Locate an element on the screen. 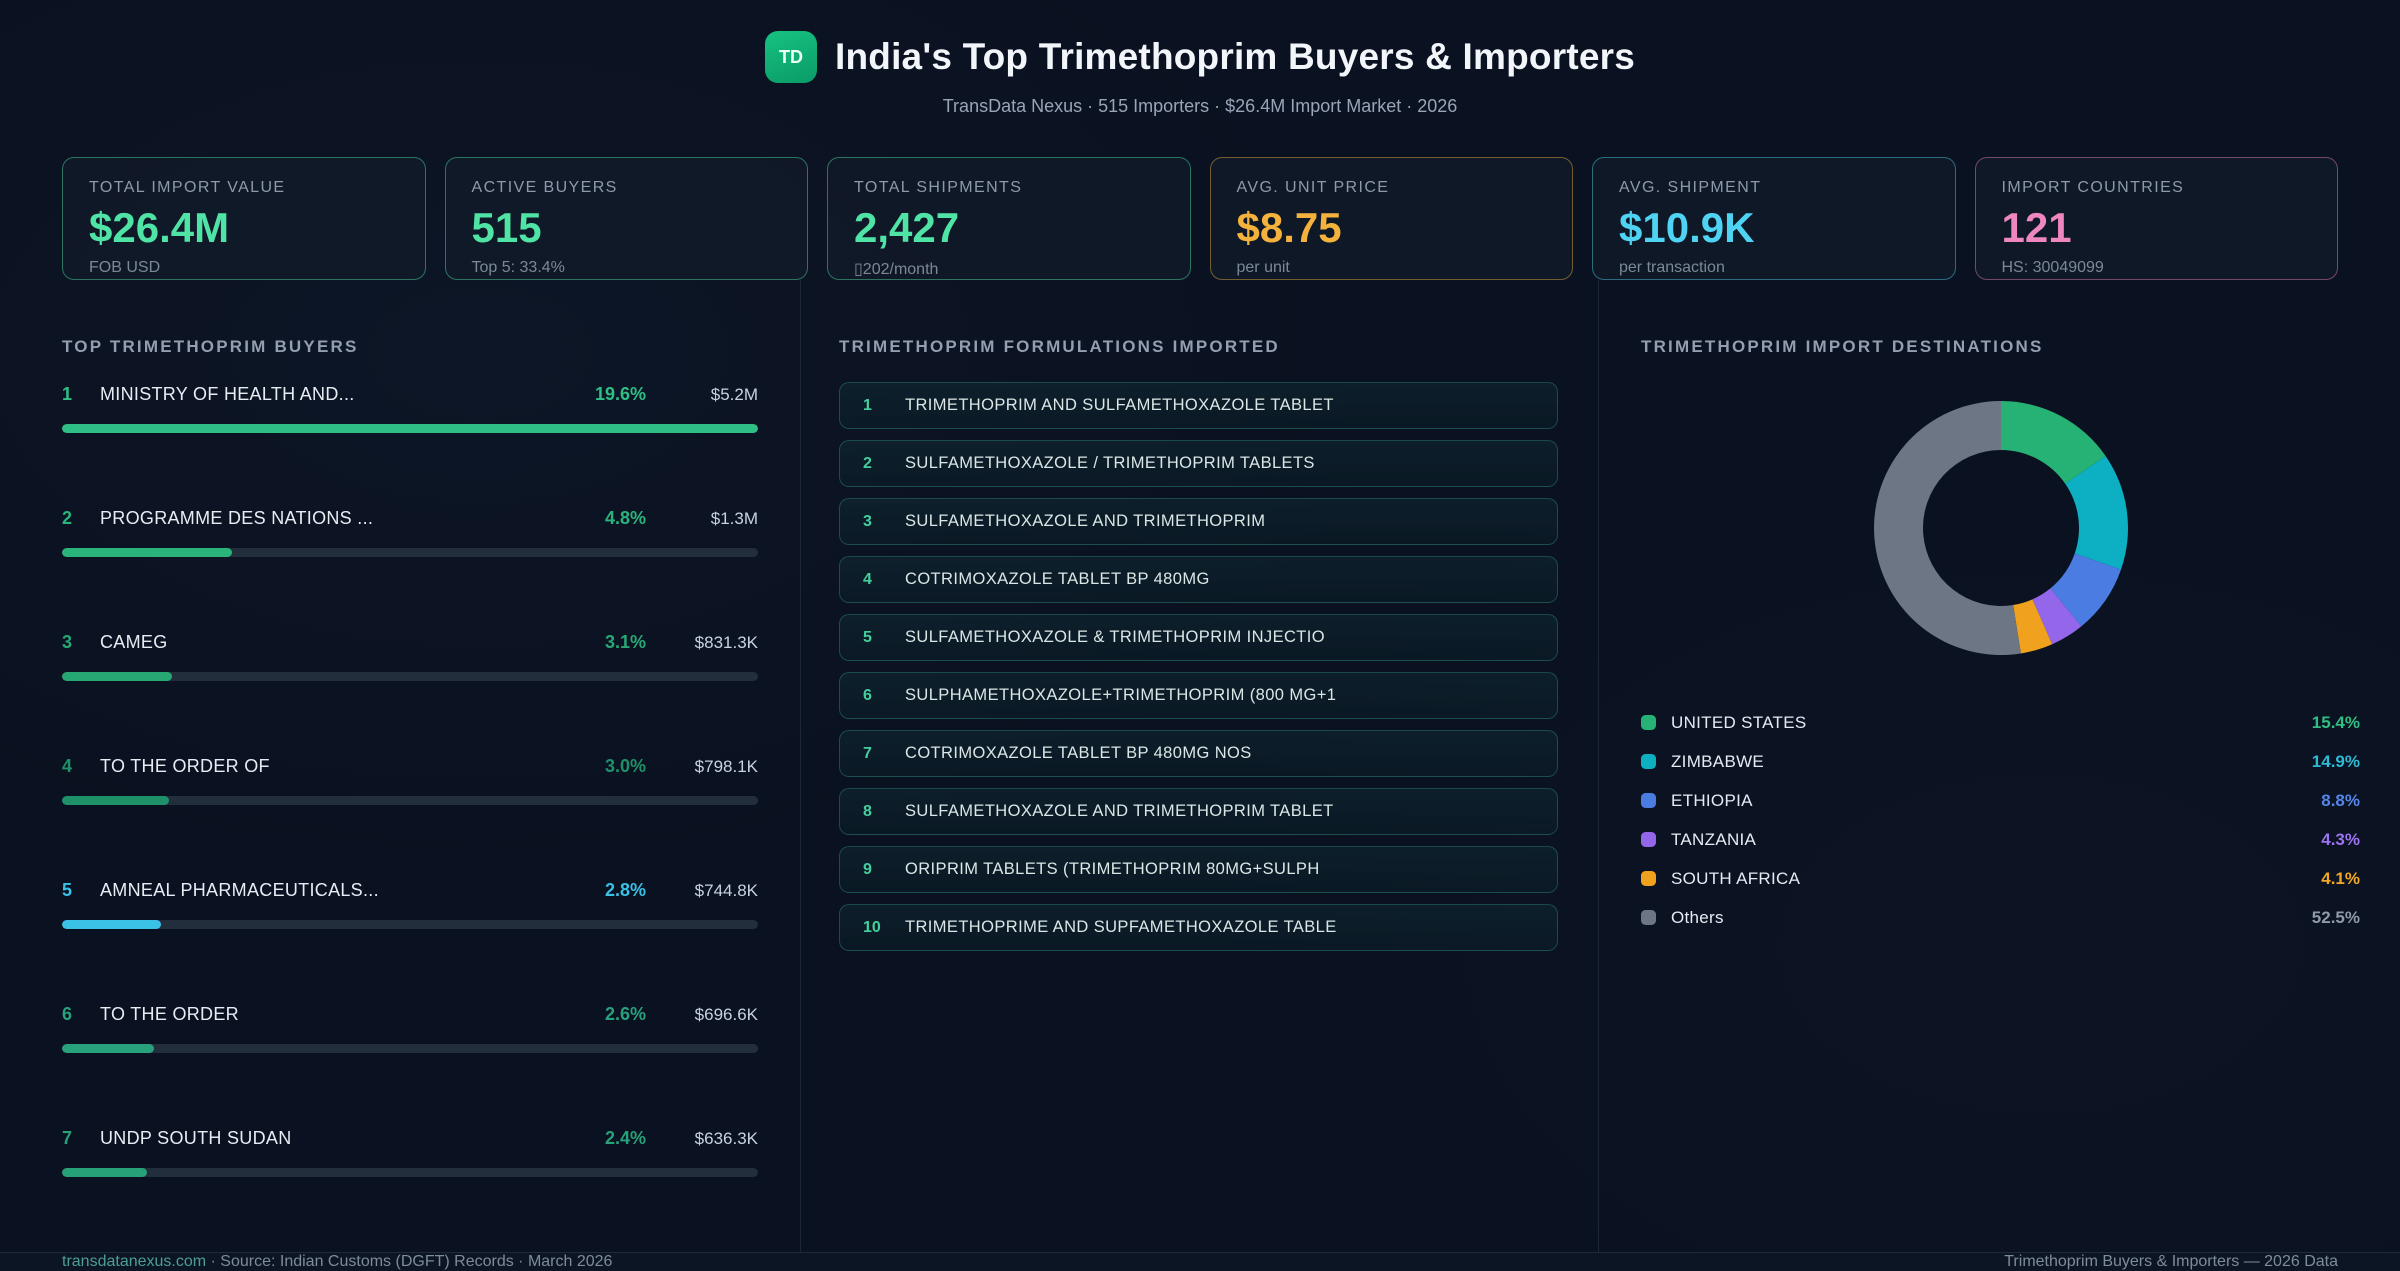 Image resolution: width=2400 pixels, height=1271 pixels. buyer-value: $696.6K is located at coordinates (726, 1015).